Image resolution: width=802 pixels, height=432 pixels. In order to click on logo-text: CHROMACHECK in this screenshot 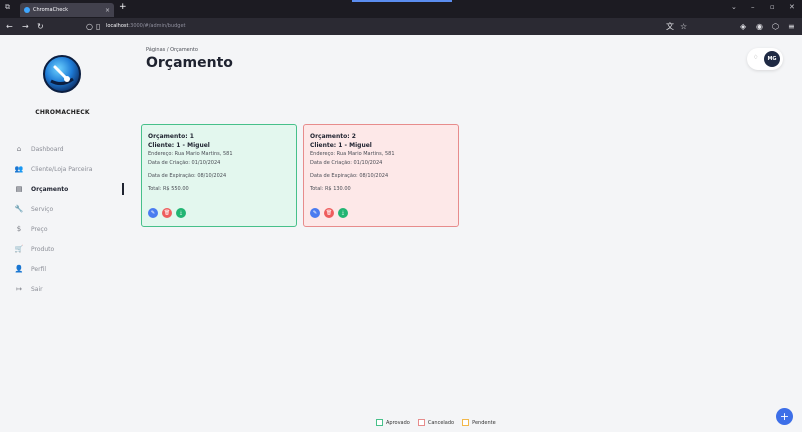, I will do `click(62, 112)`.